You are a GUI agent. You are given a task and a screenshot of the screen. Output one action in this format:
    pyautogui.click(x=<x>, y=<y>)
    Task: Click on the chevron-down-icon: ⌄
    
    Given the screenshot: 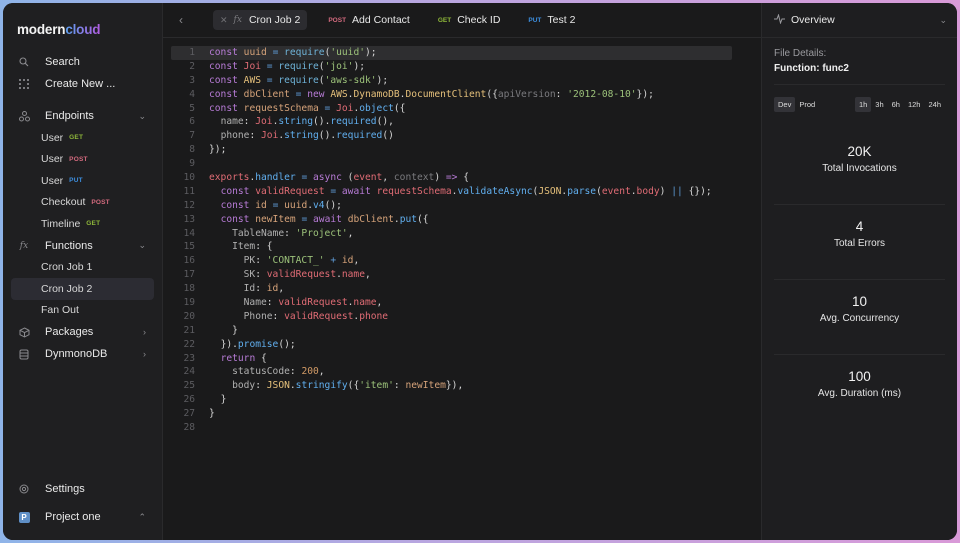 What is the action you would take?
    pyautogui.click(x=943, y=19)
    